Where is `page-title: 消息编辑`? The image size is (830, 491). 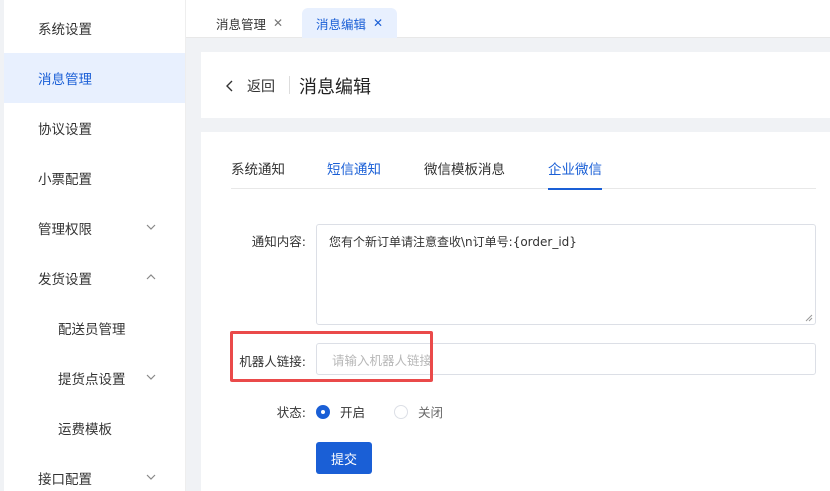 page-title: 消息编辑 is located at coordinates (335, 87).